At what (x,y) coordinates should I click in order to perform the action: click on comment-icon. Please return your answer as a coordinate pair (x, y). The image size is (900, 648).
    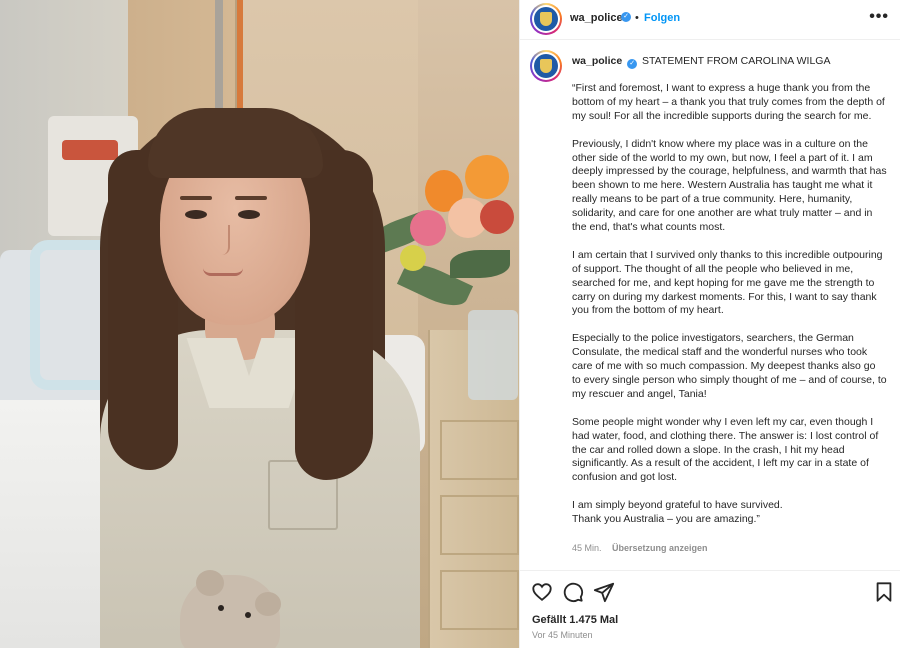
    Looking at the image, I should click on (573, 592).